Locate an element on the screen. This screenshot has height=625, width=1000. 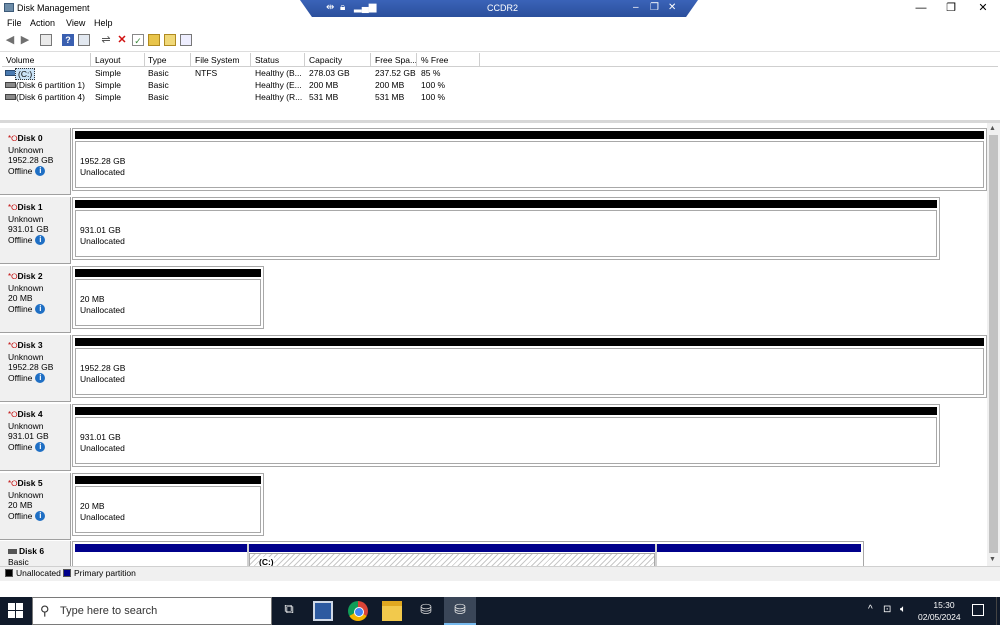
show-hide-console-icon is located at coordinates (46, 40).